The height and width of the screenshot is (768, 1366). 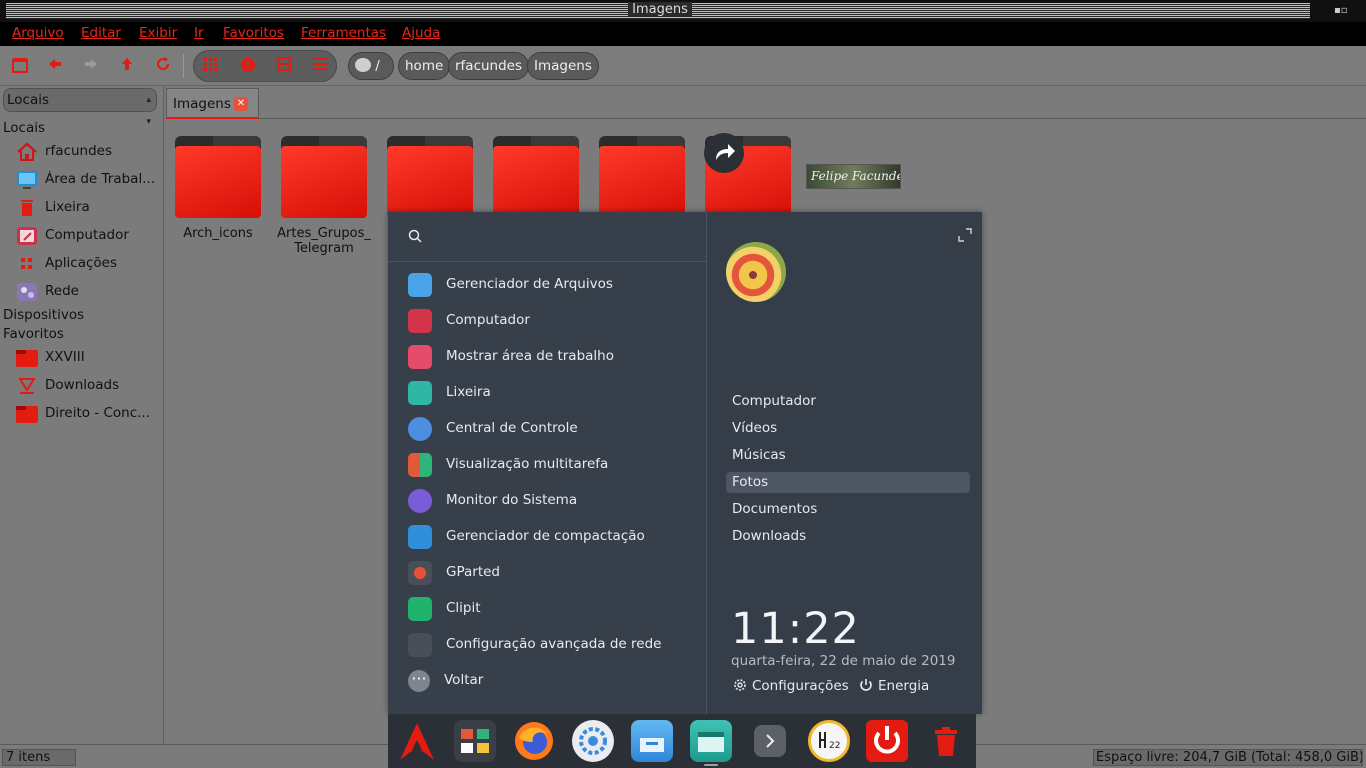 What do you see at coordinates (80, 107) in the screenshot?
I see `side-pane-selector: Locais ▴ ▾` at bounding box center [80, 107].